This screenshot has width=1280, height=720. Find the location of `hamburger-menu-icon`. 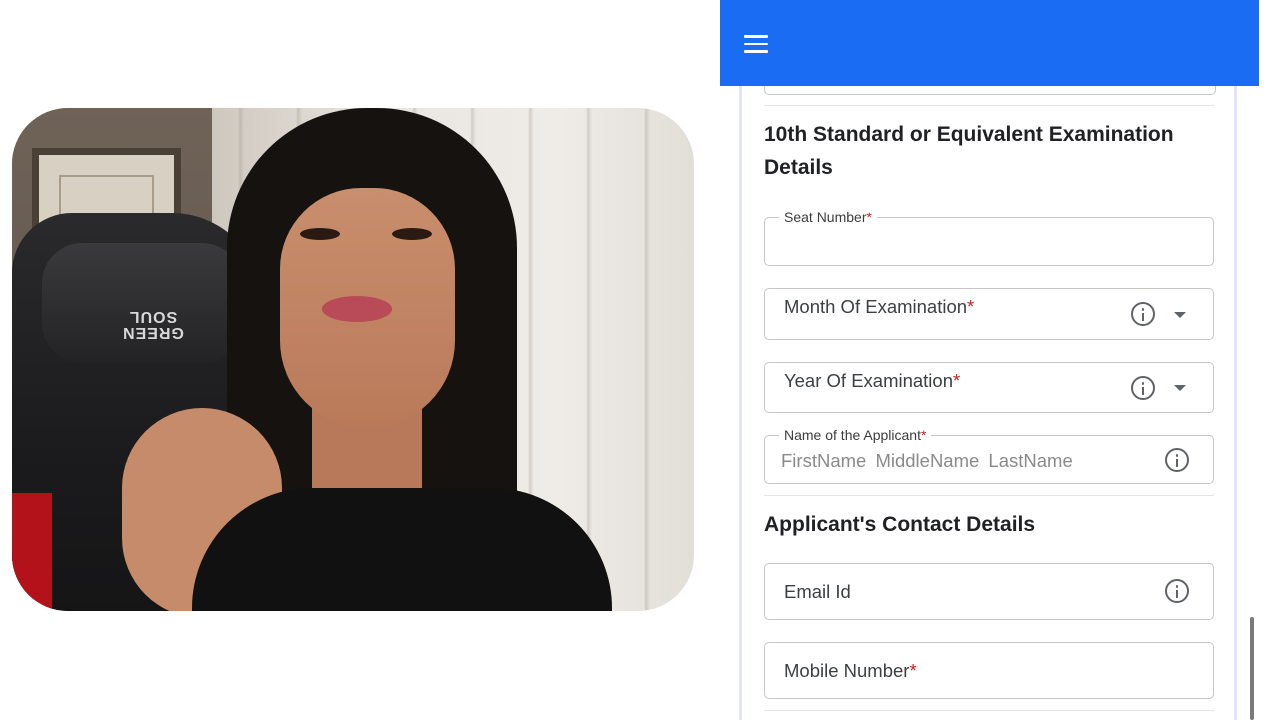

hamburger-menu-icon is located at coordinates (756, 44).